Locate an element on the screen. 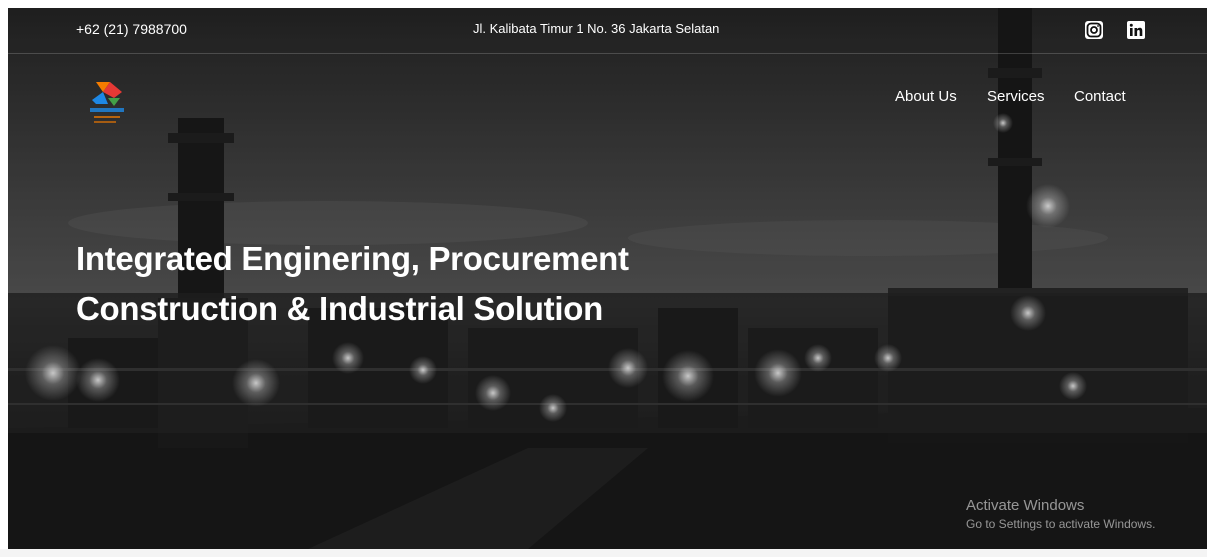 The width and height of the screenshot is (1207, 557). nav-services: Services is located at coordinates (1016, 96).